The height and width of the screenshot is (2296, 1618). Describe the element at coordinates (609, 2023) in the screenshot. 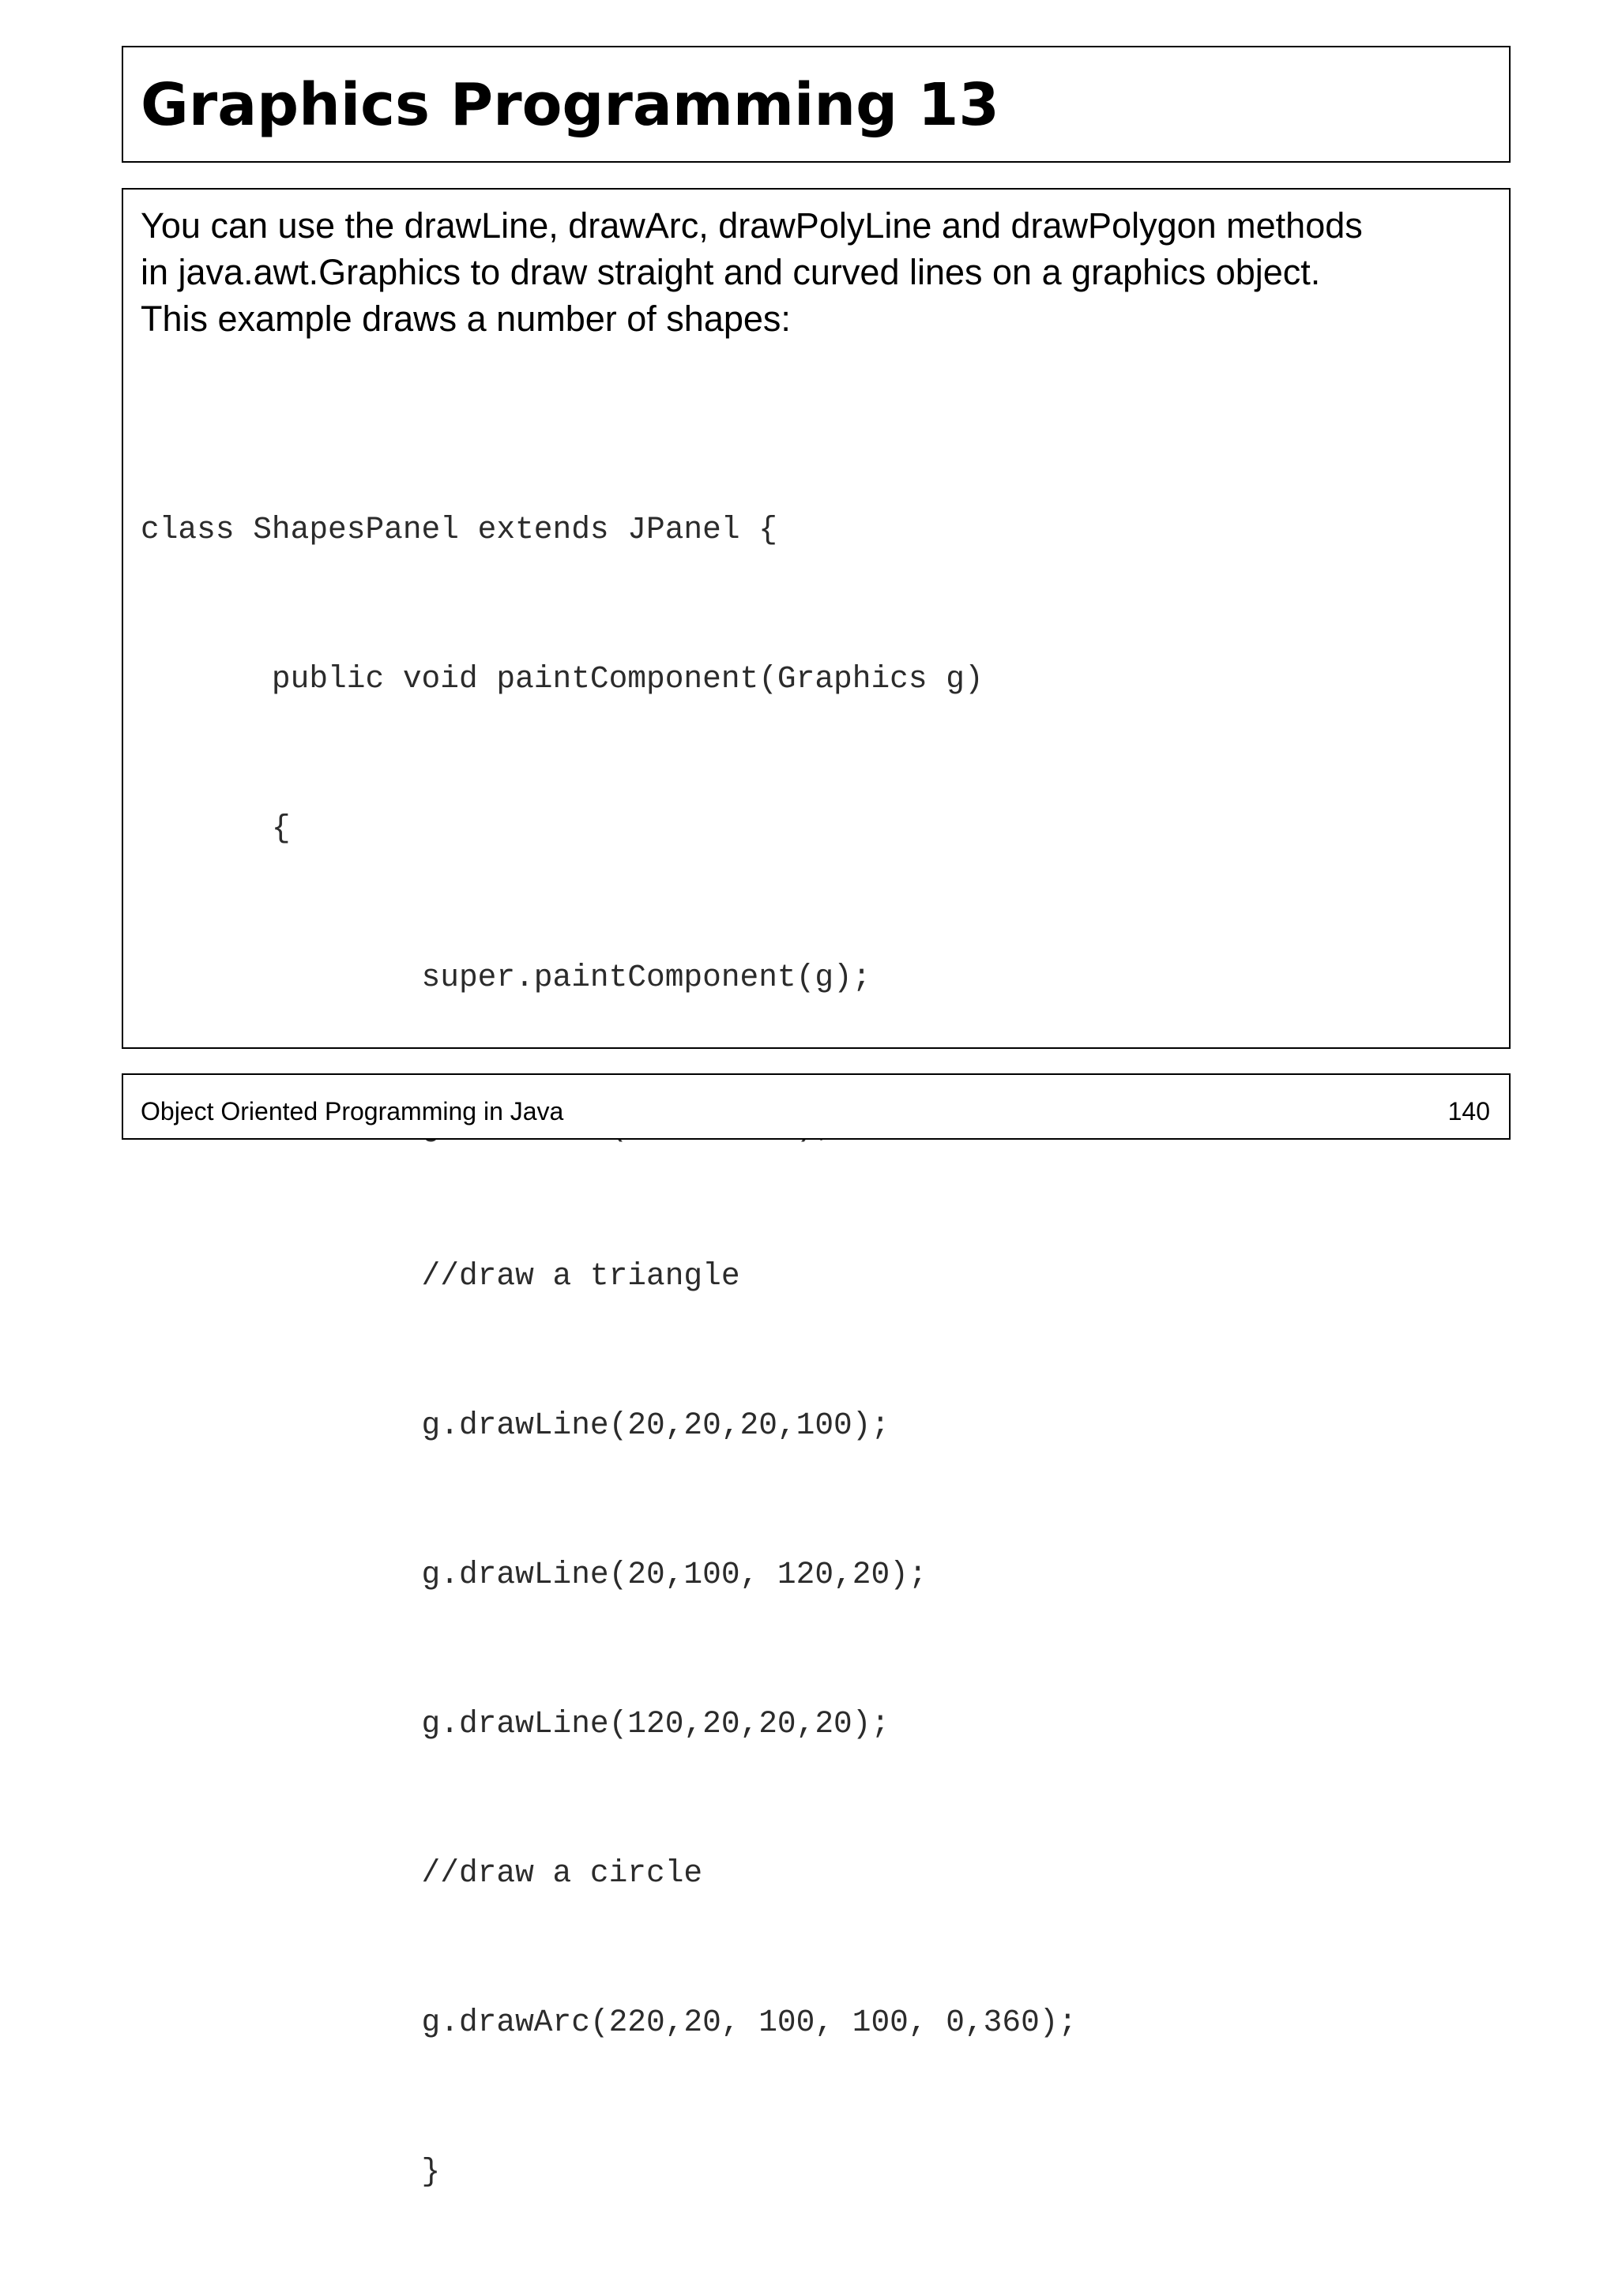

I see `code-line: g.drawArc(220,20, 100, 100, 0,360);` at that location.